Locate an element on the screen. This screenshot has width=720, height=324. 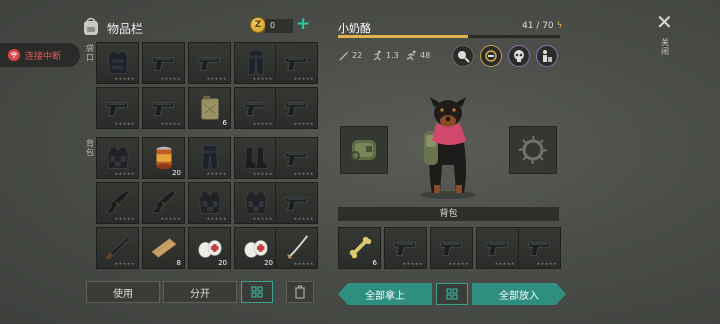
inventory-title: 物品栏 is located at coordinates (125, 29).